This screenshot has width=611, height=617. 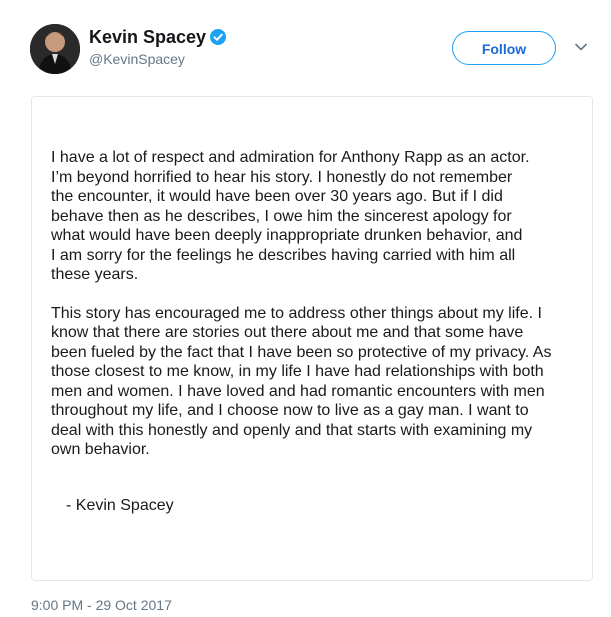 What do you see at coordinates (95, 274) in the screenshot?
I see `statement-line: these years.` at bounding box center [95, 274].